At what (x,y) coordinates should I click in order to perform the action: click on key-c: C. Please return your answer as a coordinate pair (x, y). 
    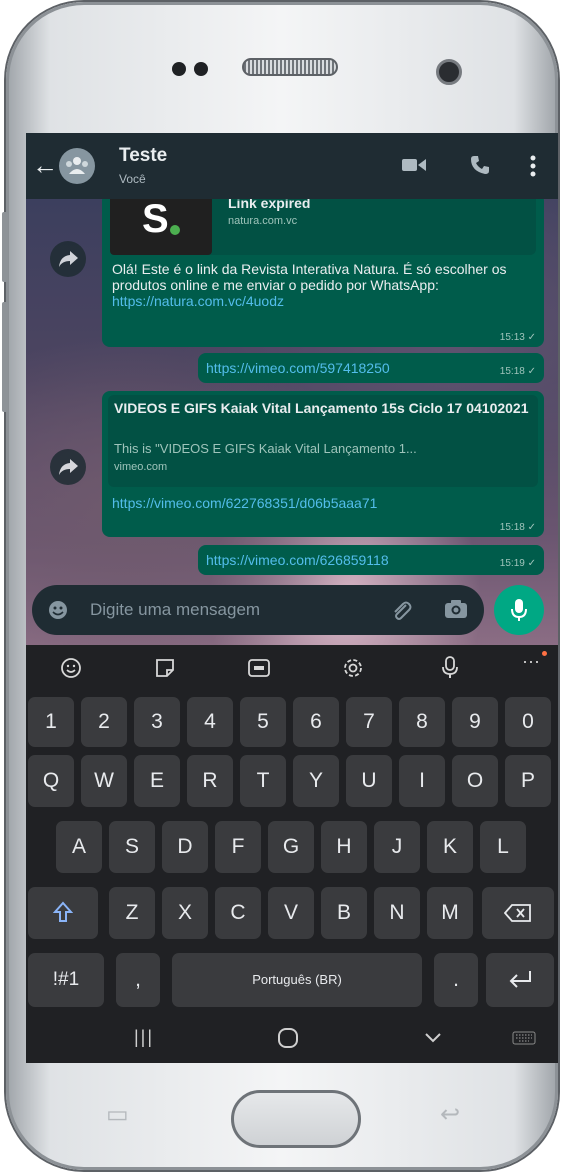
    Looking at the image, I should click on (238, 913).